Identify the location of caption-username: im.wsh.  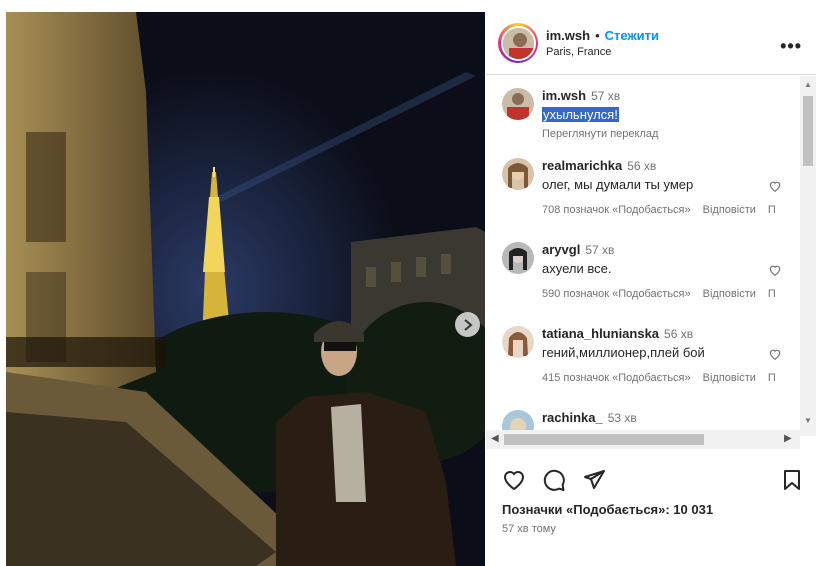
(564, 95).